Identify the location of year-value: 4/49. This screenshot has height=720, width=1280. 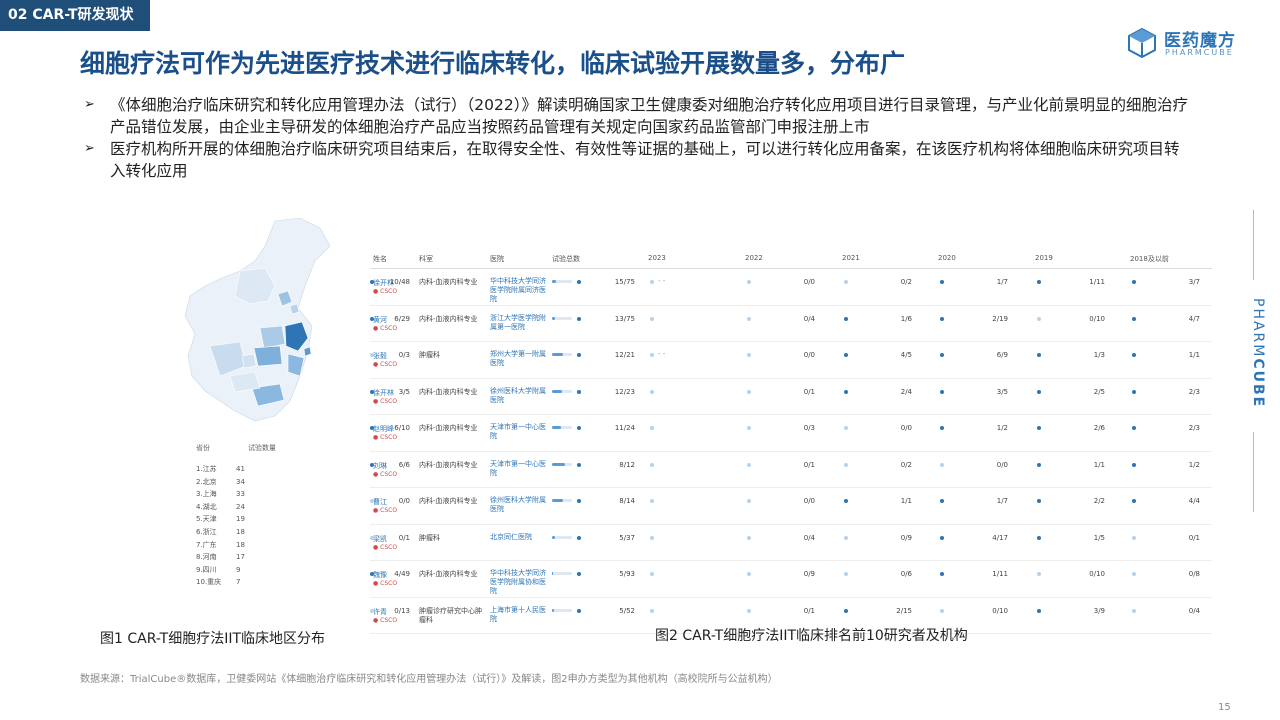
(402, 574).